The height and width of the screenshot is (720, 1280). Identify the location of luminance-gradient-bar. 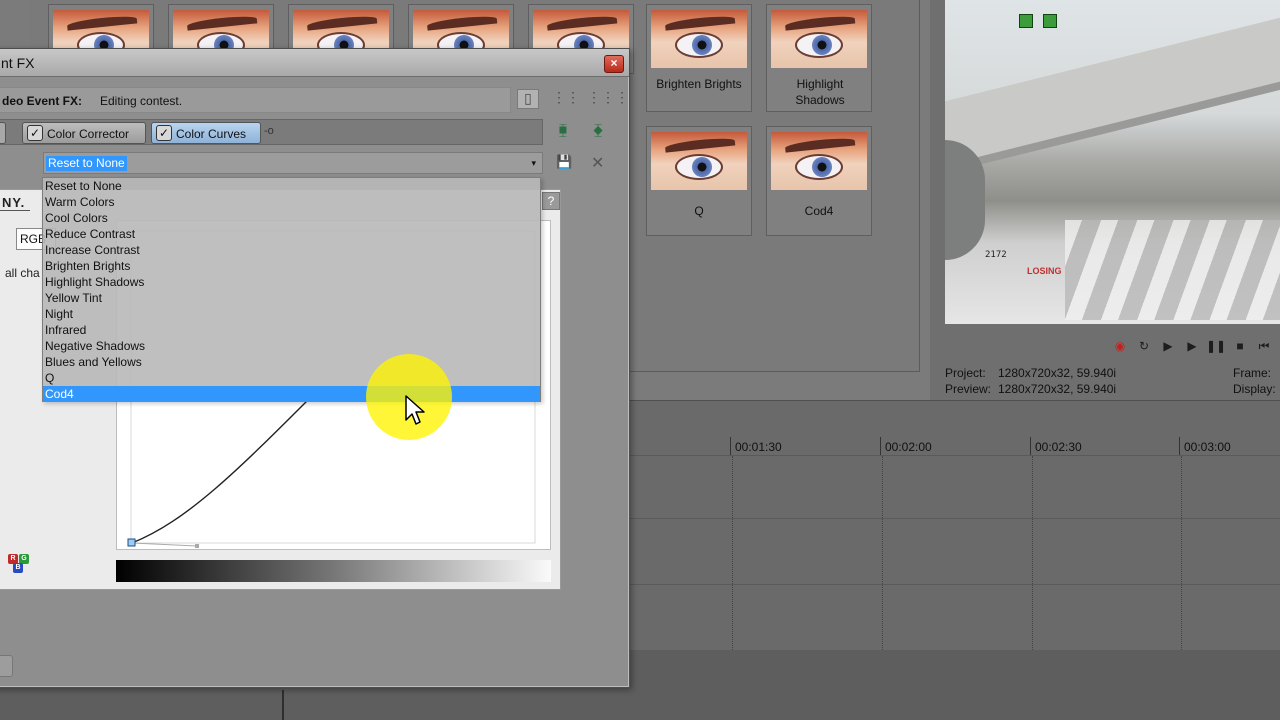
(333, 571).